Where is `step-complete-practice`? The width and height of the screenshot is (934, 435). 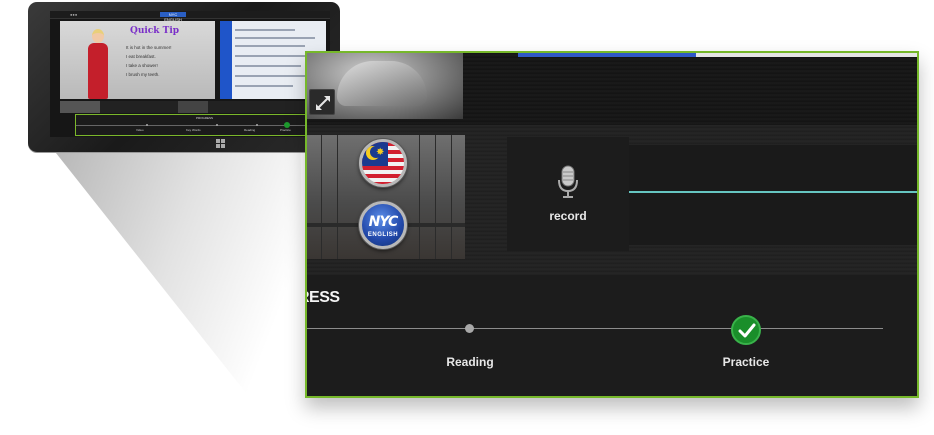
step-complete-practice is located at coordinates (746, 330).